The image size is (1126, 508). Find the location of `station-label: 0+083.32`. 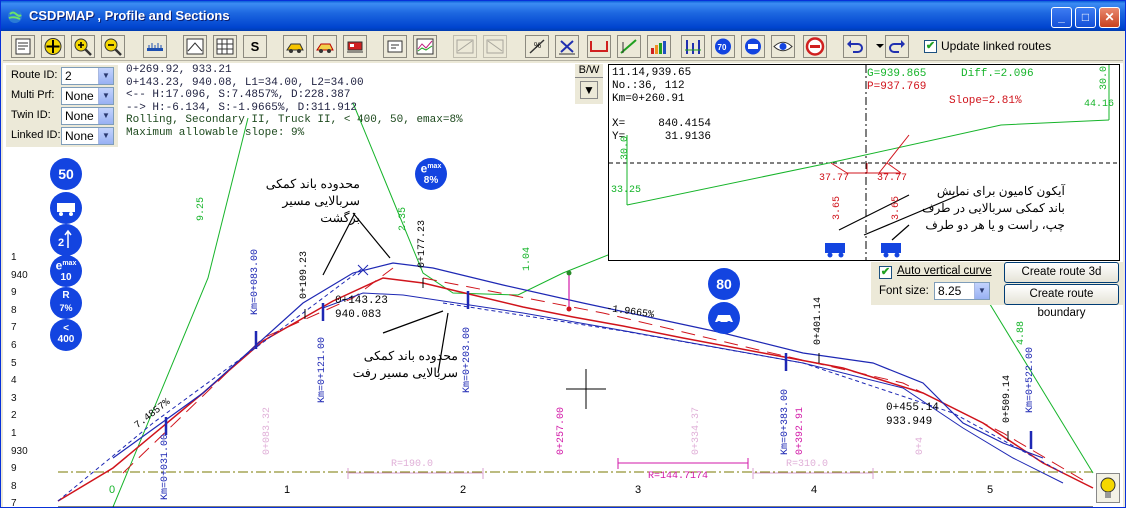

station-label: 0+083.32 is located at coordinates (267, 430).